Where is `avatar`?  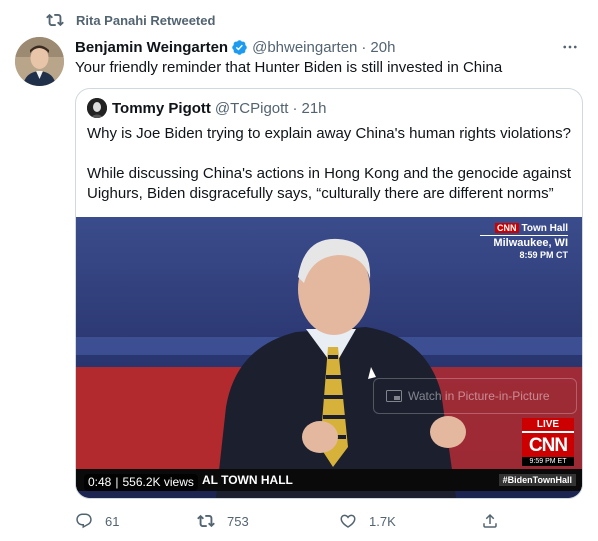 avatar is located at coordinates (39, 61).